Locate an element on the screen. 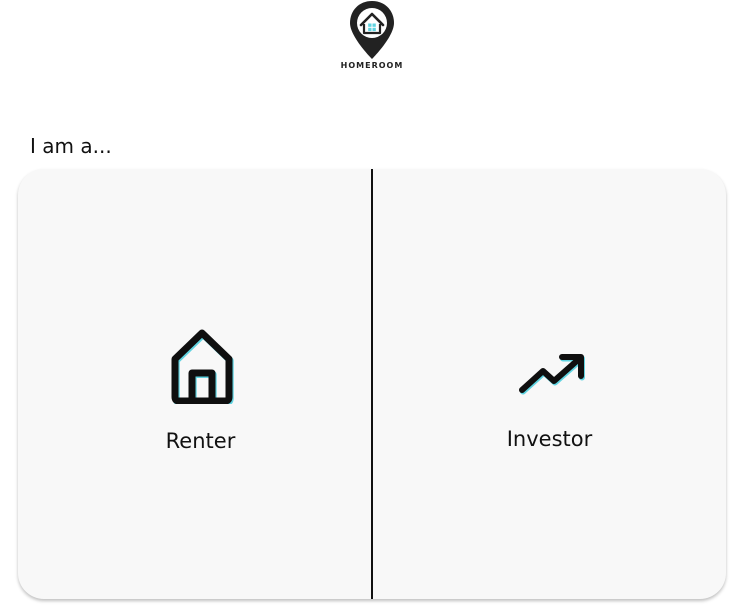 The image size is (744, 608). brand-name: HOMEROOM is located at coordinates (372, 65).